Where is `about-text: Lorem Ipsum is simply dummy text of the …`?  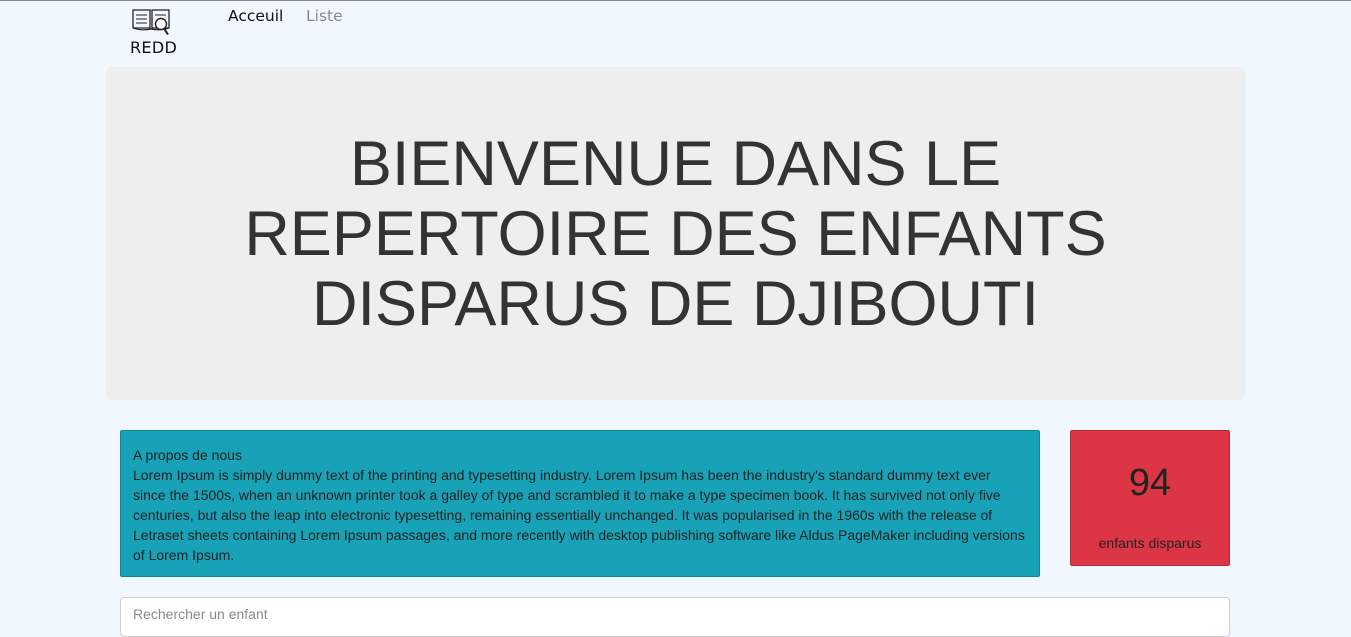
about-text: Lorem Ipsum is simply dummy text of the … is located at coordinates (579, 515).